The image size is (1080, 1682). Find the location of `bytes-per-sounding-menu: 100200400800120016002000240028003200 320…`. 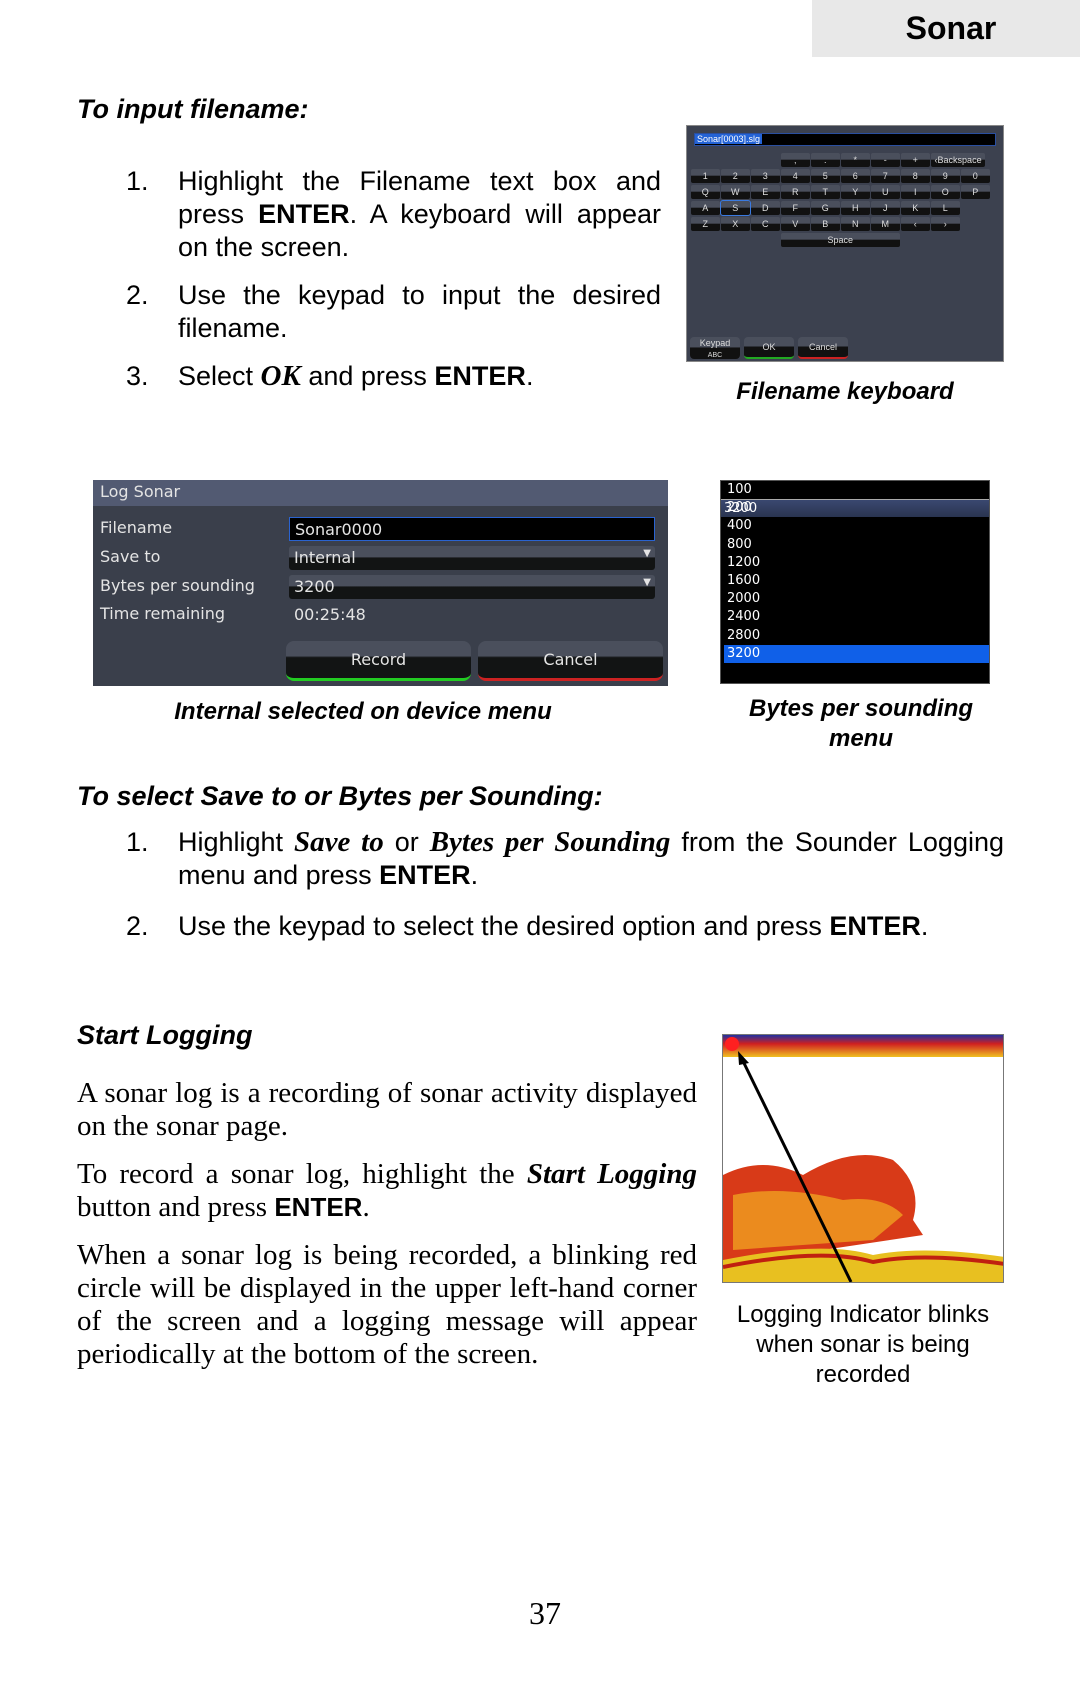

bytes-per-sounding-menu: 100200400800120016002000240028003200 320… is located at coordinates (855, 582).